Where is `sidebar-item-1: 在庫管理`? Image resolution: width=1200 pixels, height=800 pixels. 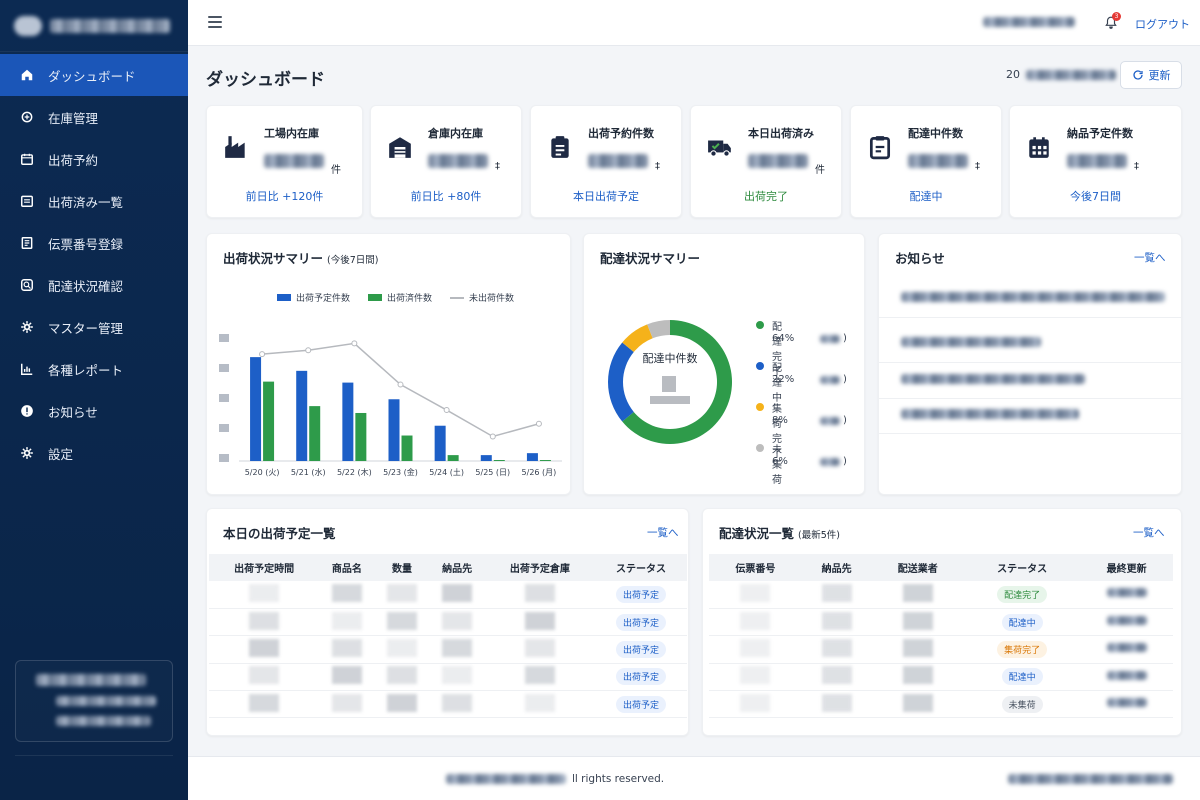 sidebar-item-1: 在庫管理 is located at coordinates (94, 117).